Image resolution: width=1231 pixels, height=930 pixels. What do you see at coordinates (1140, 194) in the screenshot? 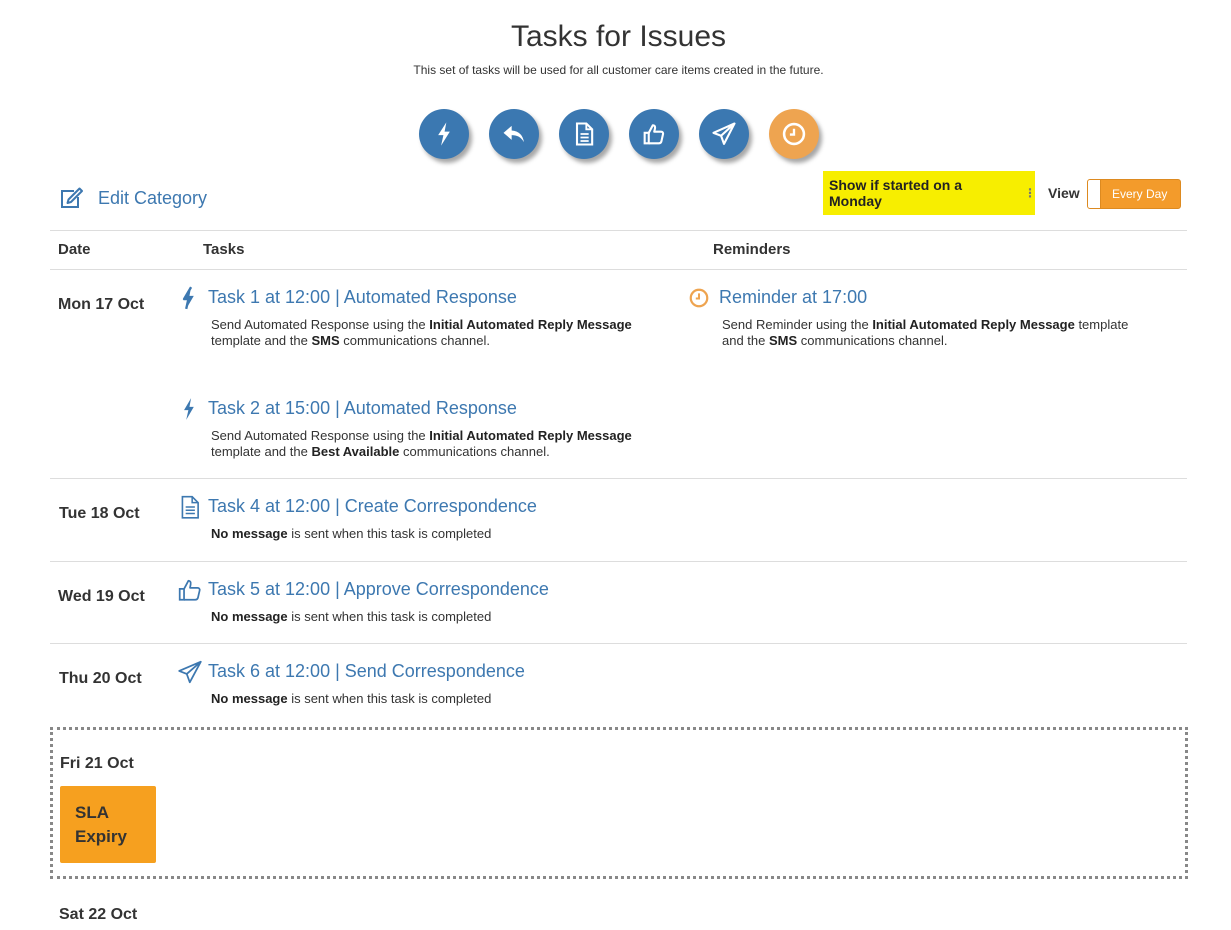
I see `view-toggle-label: Every Day` at bounding box center [1140, 194].